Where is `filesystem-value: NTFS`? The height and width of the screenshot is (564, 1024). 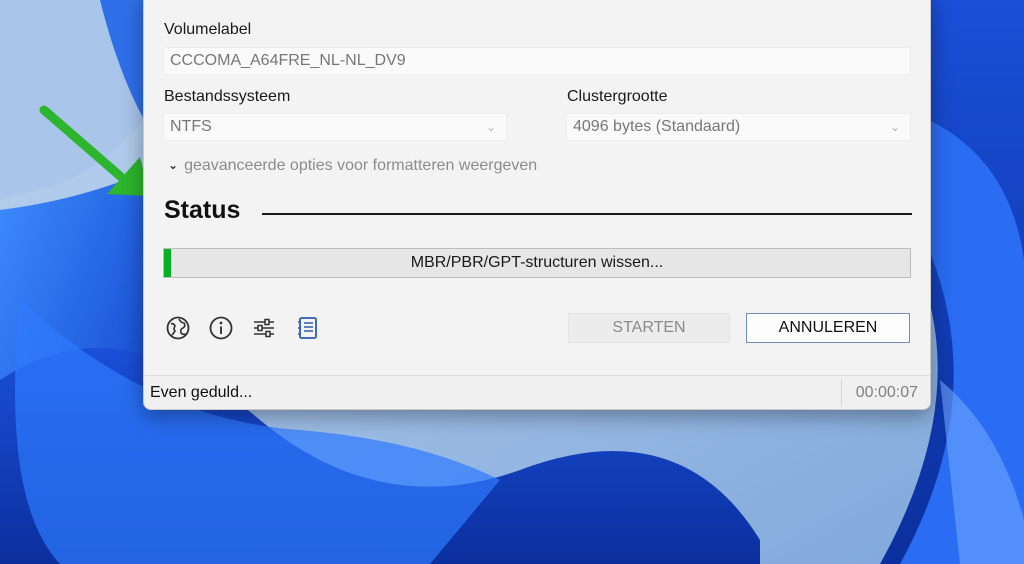 filesystem-value: NTFS is located at coordinates (191, 126).